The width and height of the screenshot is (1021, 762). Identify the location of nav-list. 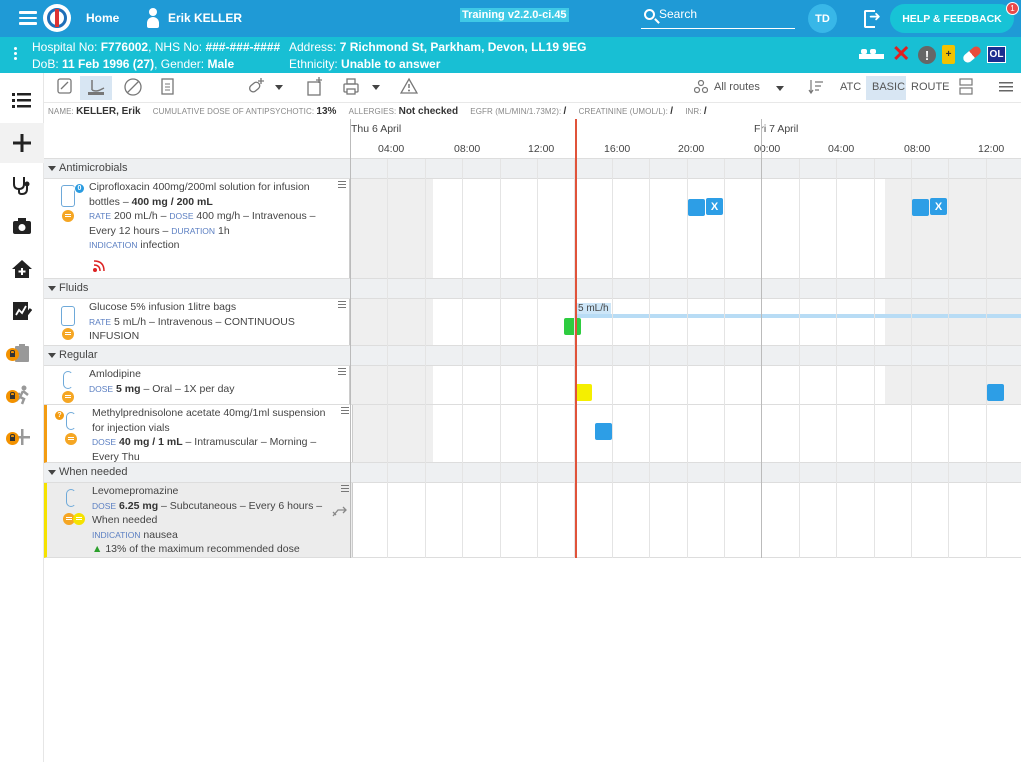
(22, 101).